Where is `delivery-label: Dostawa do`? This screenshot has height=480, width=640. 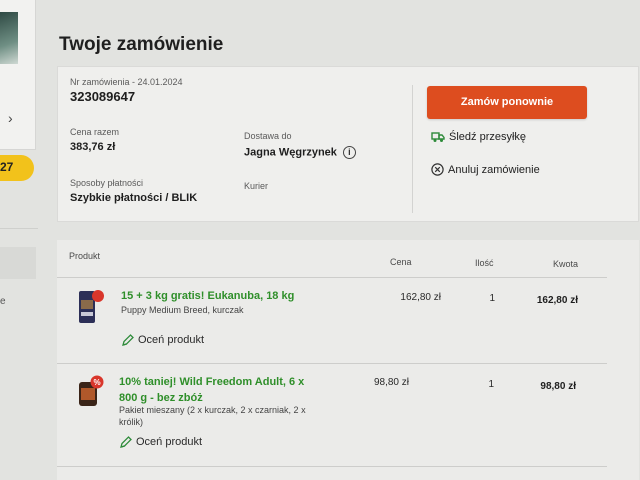
delivery-label: Dostawa do is located at coordinates (268, 136).